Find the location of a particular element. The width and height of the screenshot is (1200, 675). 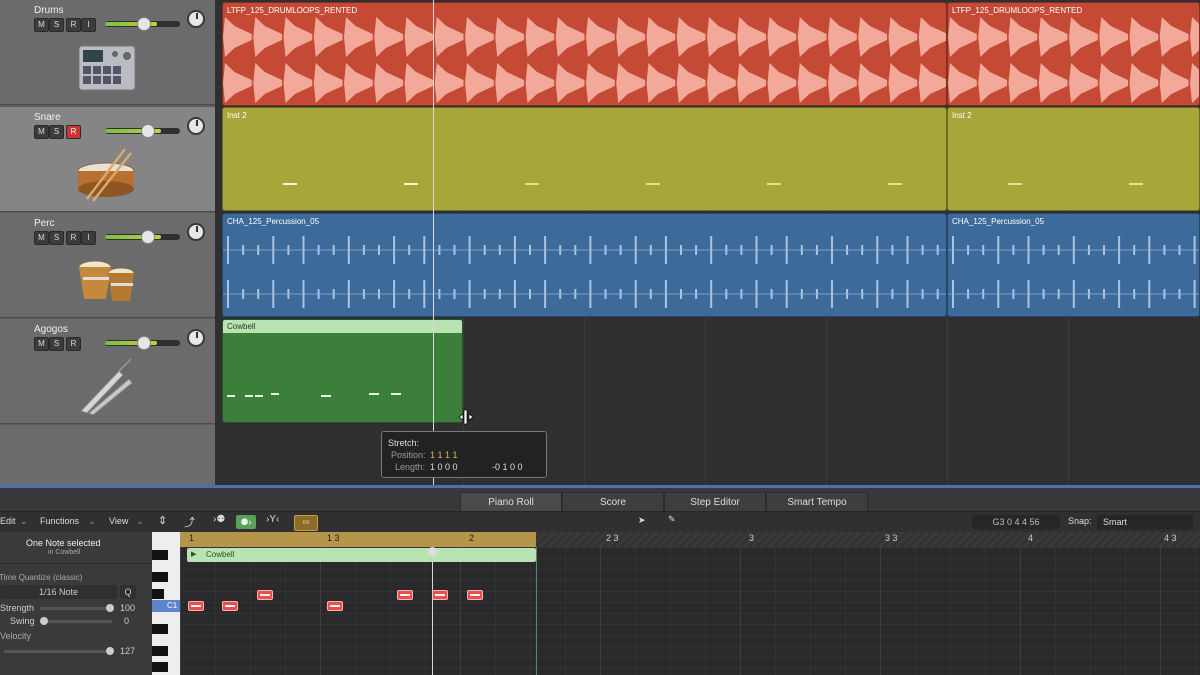

bar-ruler: 1 1 3 2 2 3 3 3 3 4 4 3 is located at coordinates (690, 539).